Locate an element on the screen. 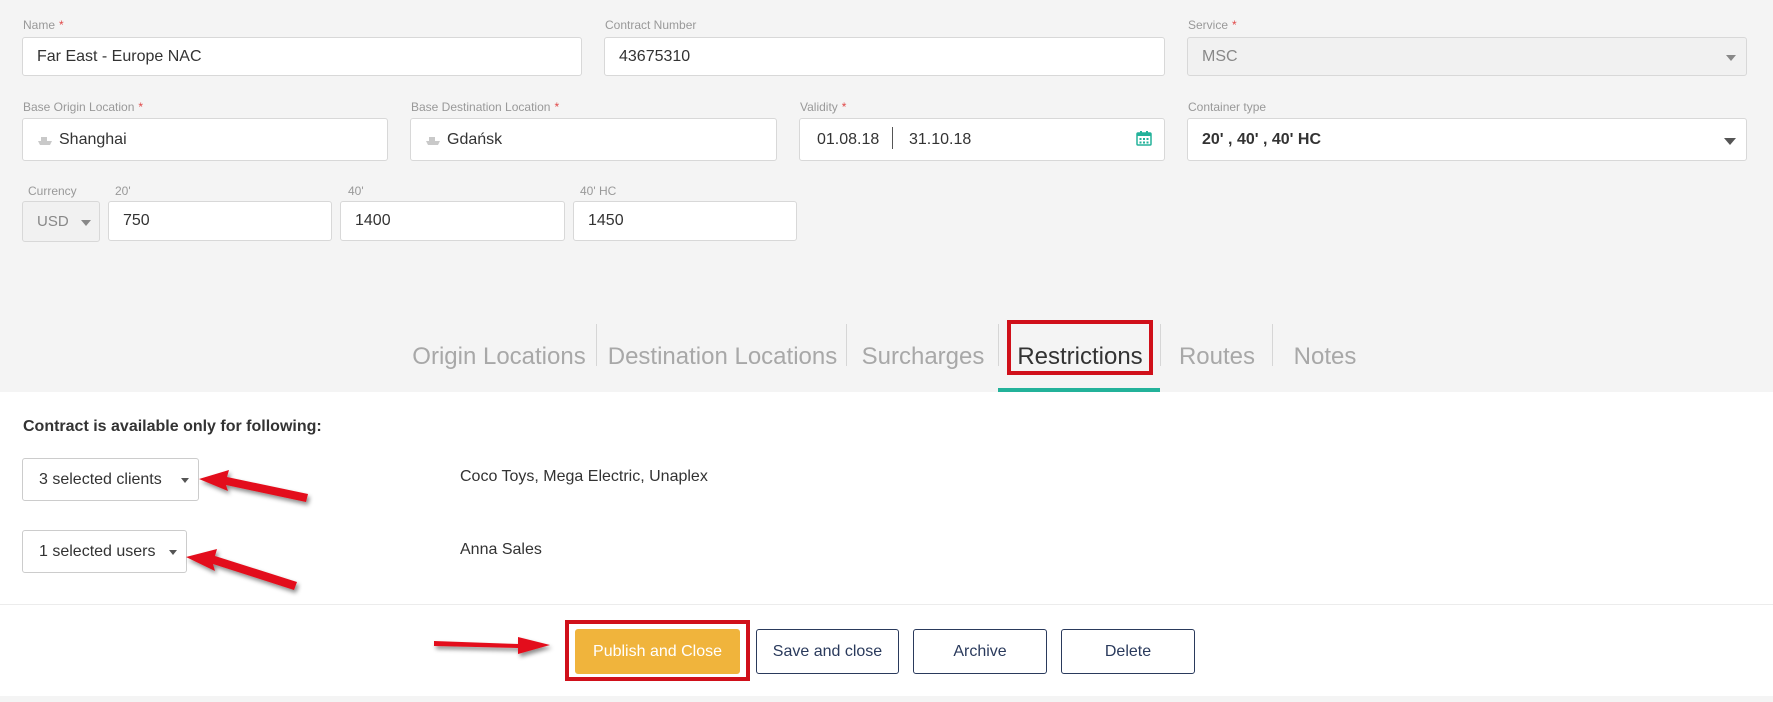 This screenshot has height=702, width=1773. clients-dropdown: 3 selected clients is located at coordinates (110, 479).